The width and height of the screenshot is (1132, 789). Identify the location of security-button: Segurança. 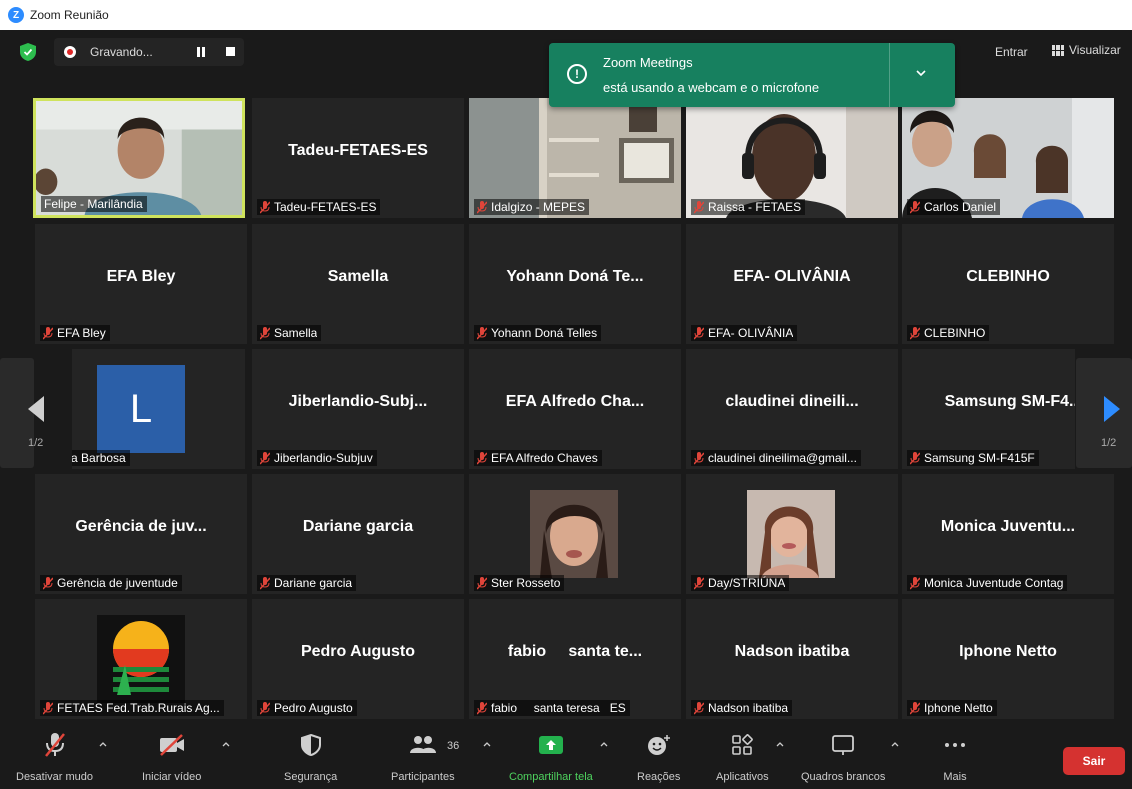
(310, 757).